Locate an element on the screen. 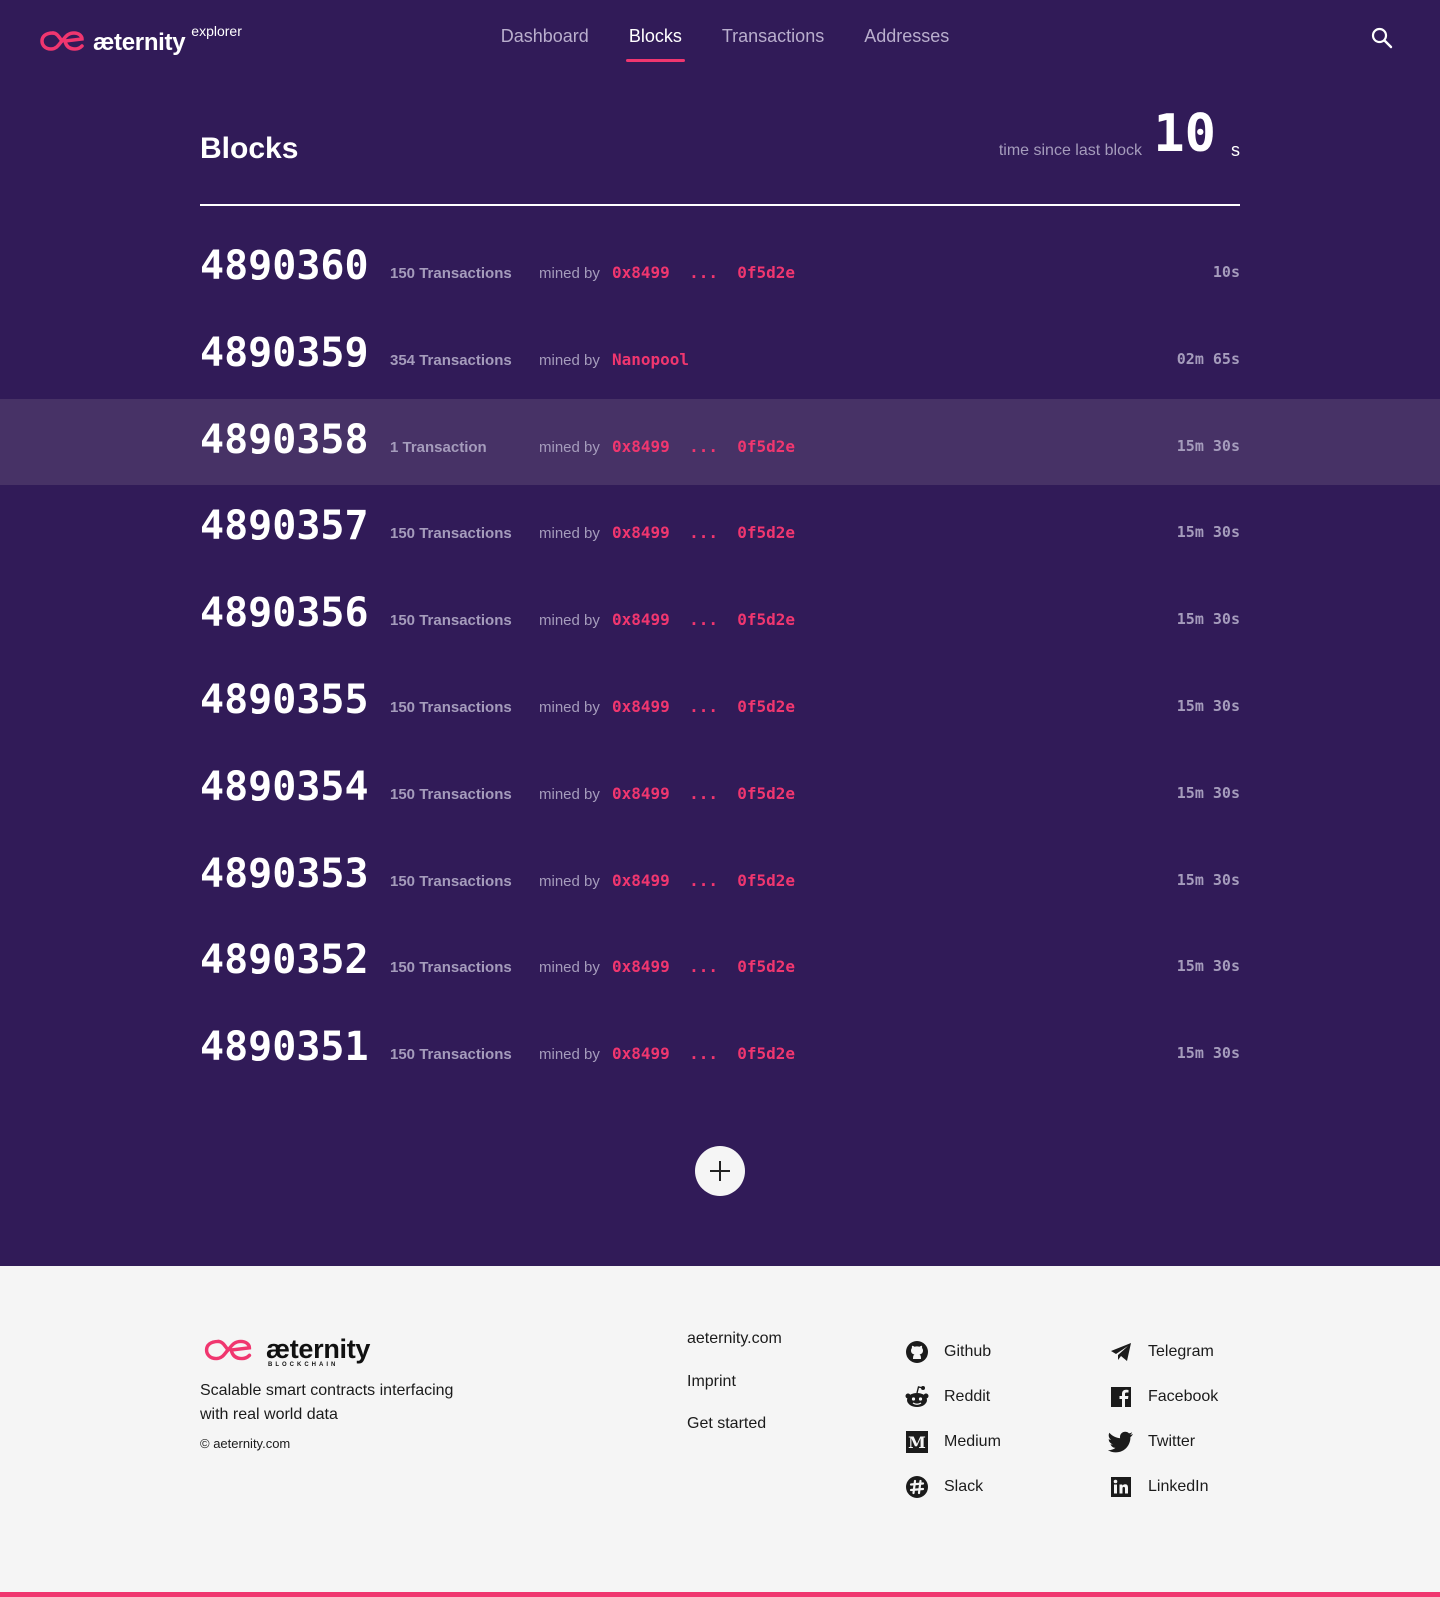  social-facebook: Facebook is located at coordinates (1163, 1396).